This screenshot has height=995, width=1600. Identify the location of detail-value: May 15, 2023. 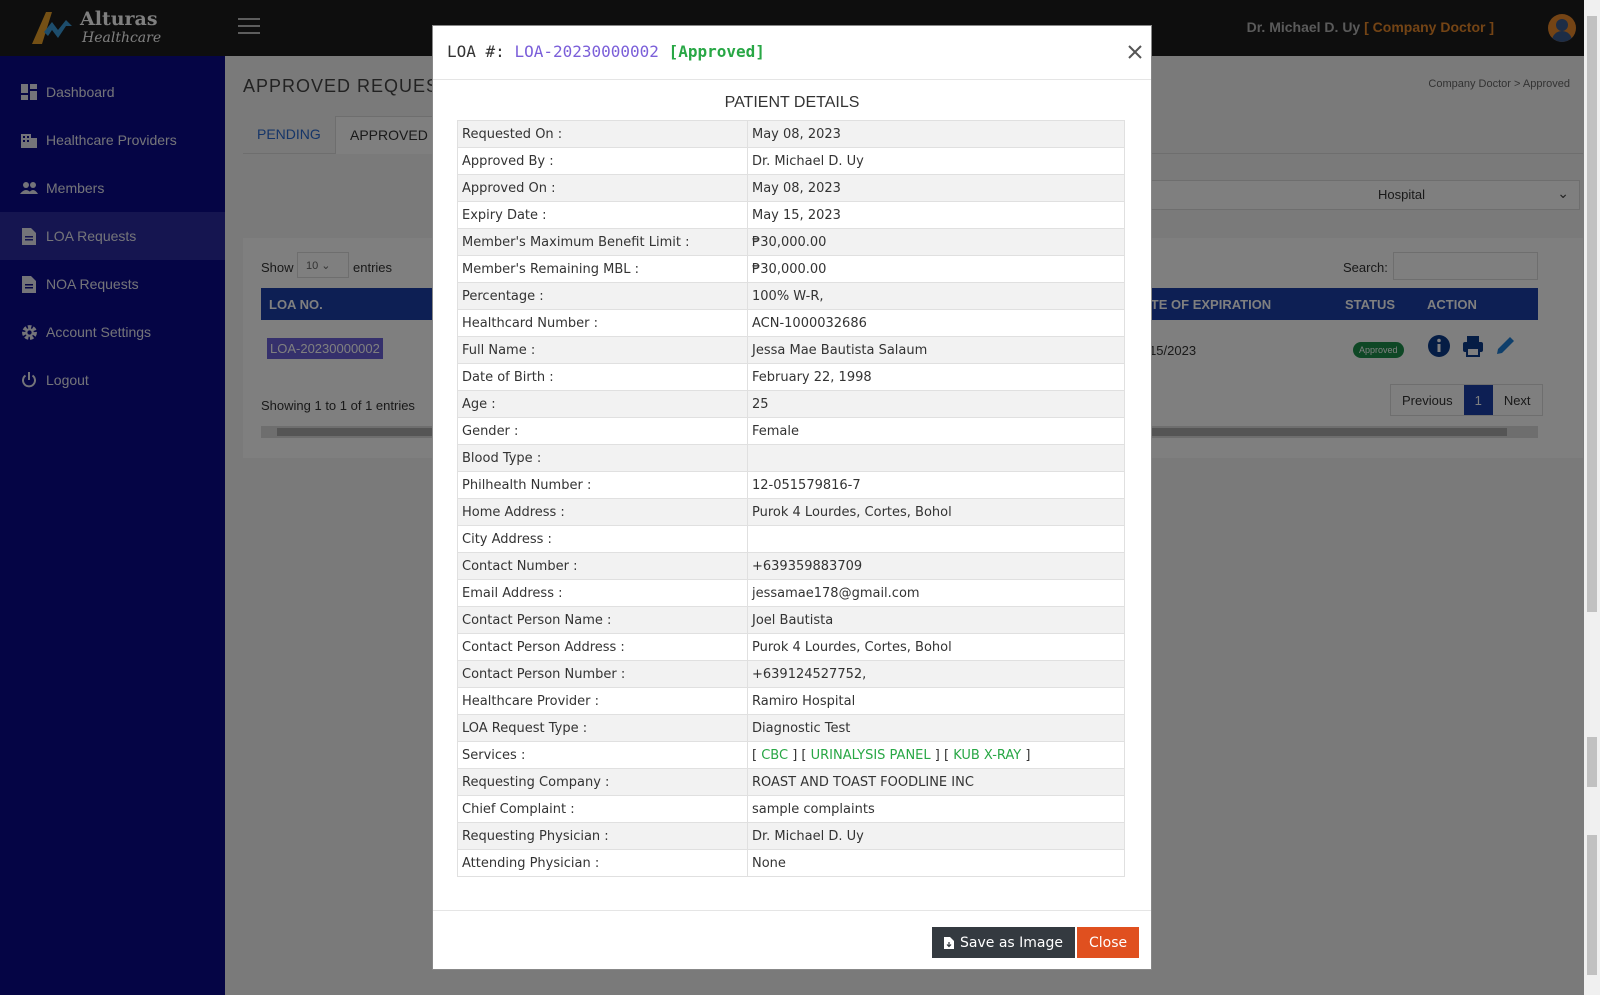
(936, 215).